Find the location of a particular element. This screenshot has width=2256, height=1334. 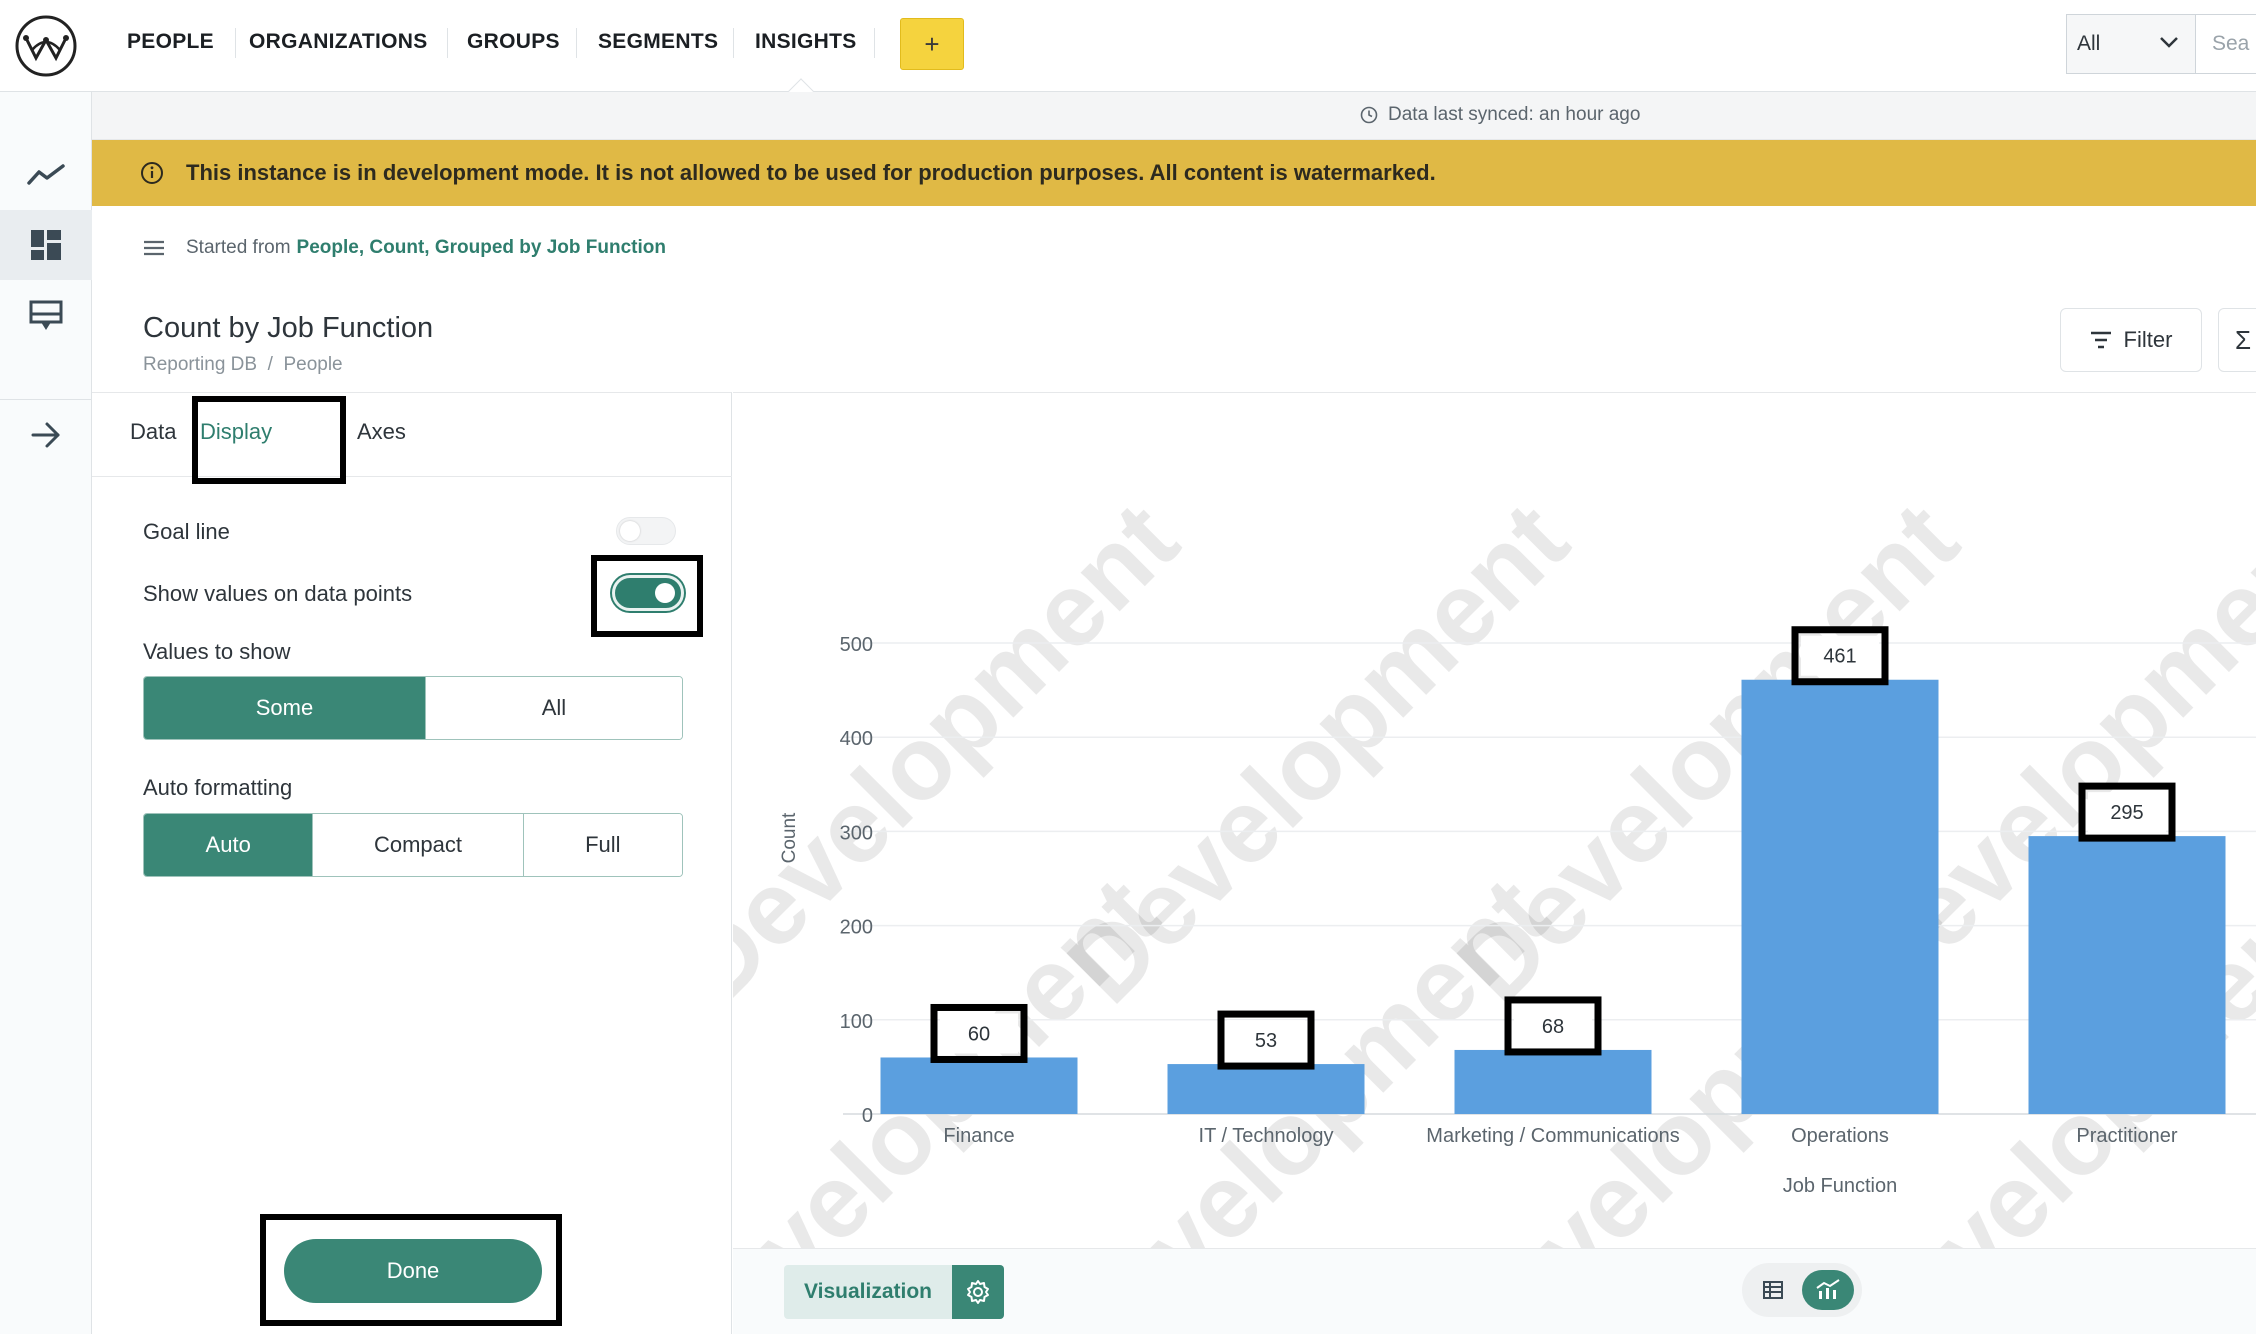

presentation-icon is located at coordinates (46, 315).